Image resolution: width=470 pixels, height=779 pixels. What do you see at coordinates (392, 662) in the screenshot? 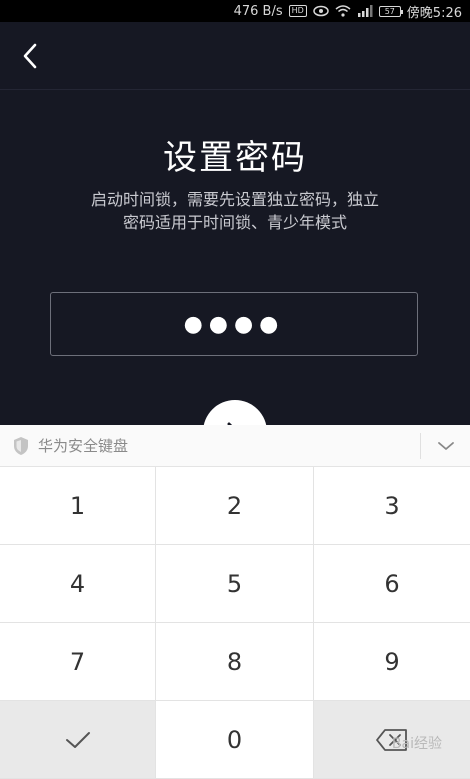
I see `key-9: 9` at bounding box center [392, 662].